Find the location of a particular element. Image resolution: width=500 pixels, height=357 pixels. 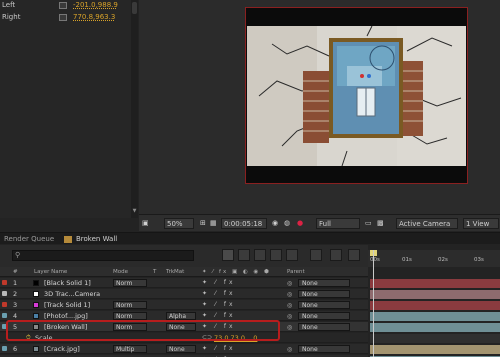

track-matte-dropdown: Alpha is located at coordinates (181, 316).